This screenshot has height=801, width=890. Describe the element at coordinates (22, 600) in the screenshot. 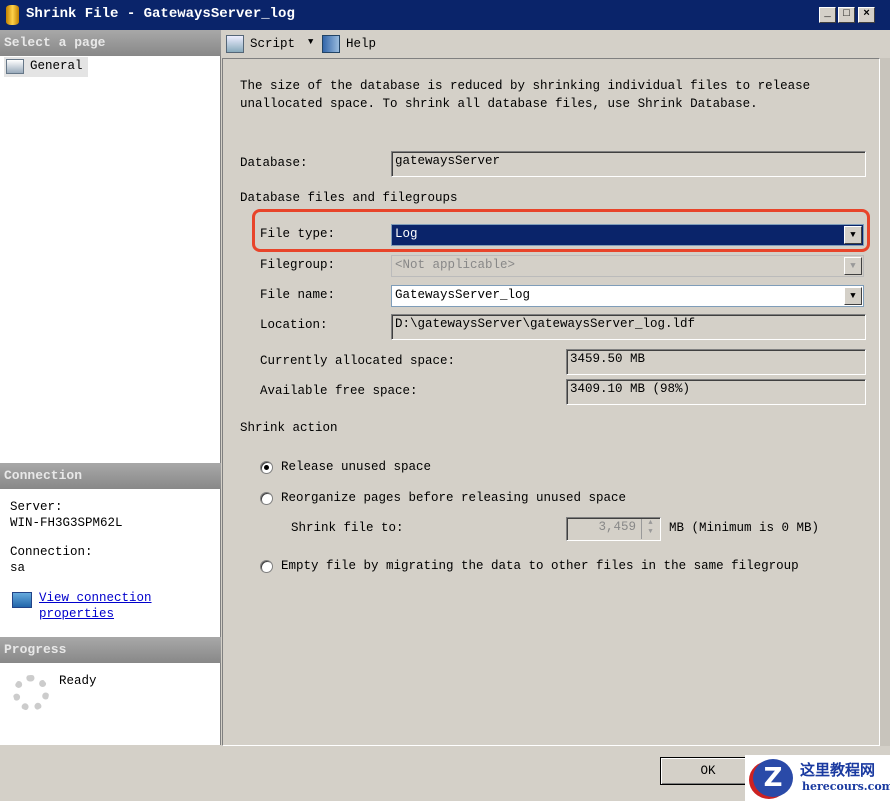

I see `connection-icon` at that location.